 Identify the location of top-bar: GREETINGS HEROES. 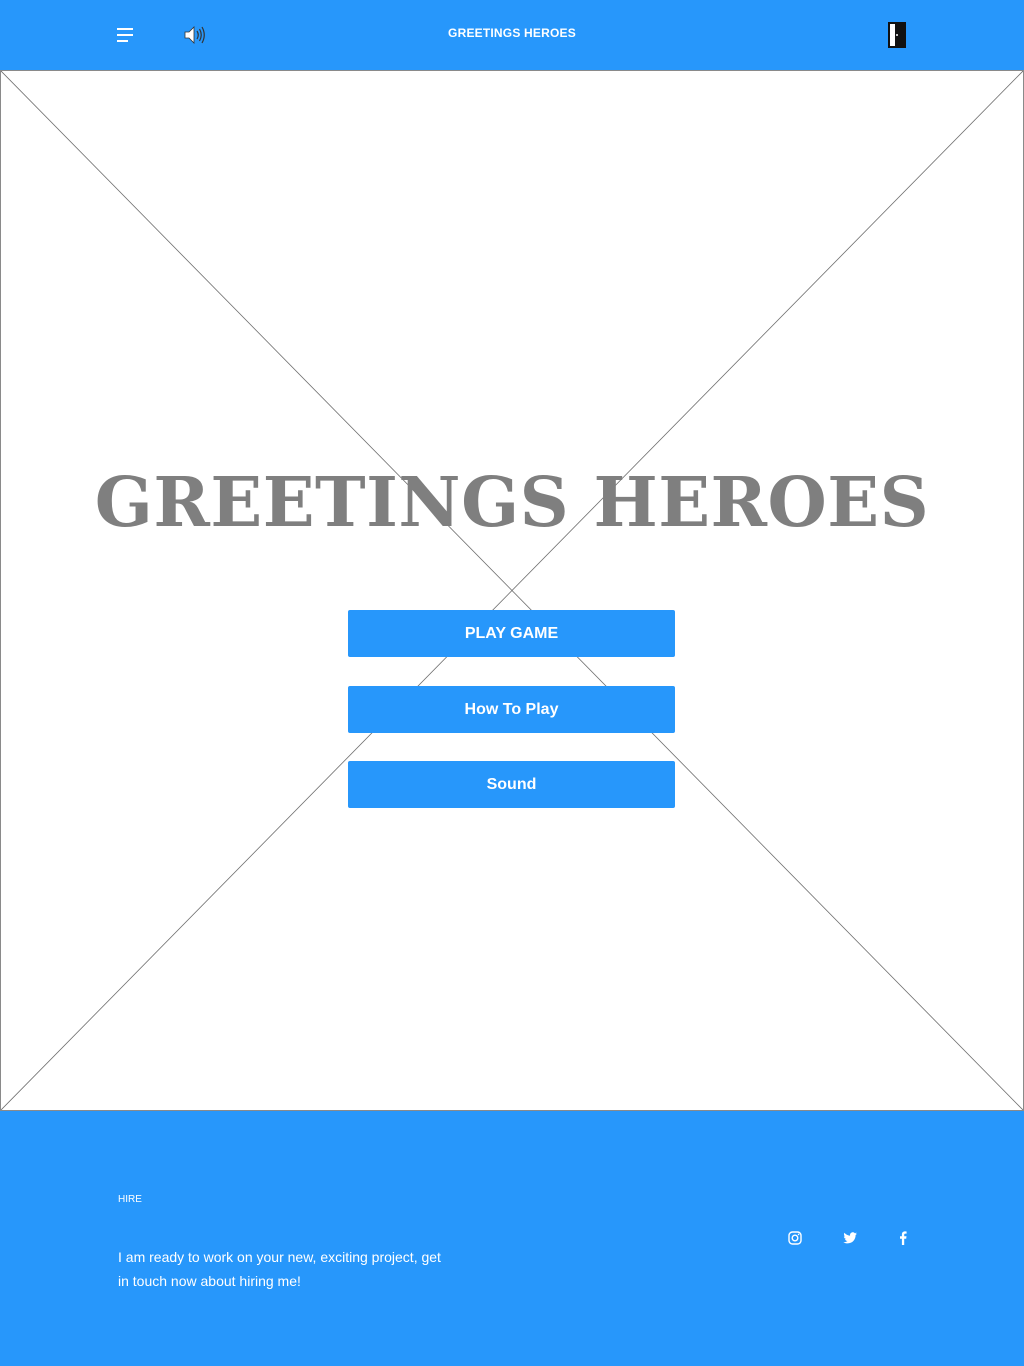
(512, 35).